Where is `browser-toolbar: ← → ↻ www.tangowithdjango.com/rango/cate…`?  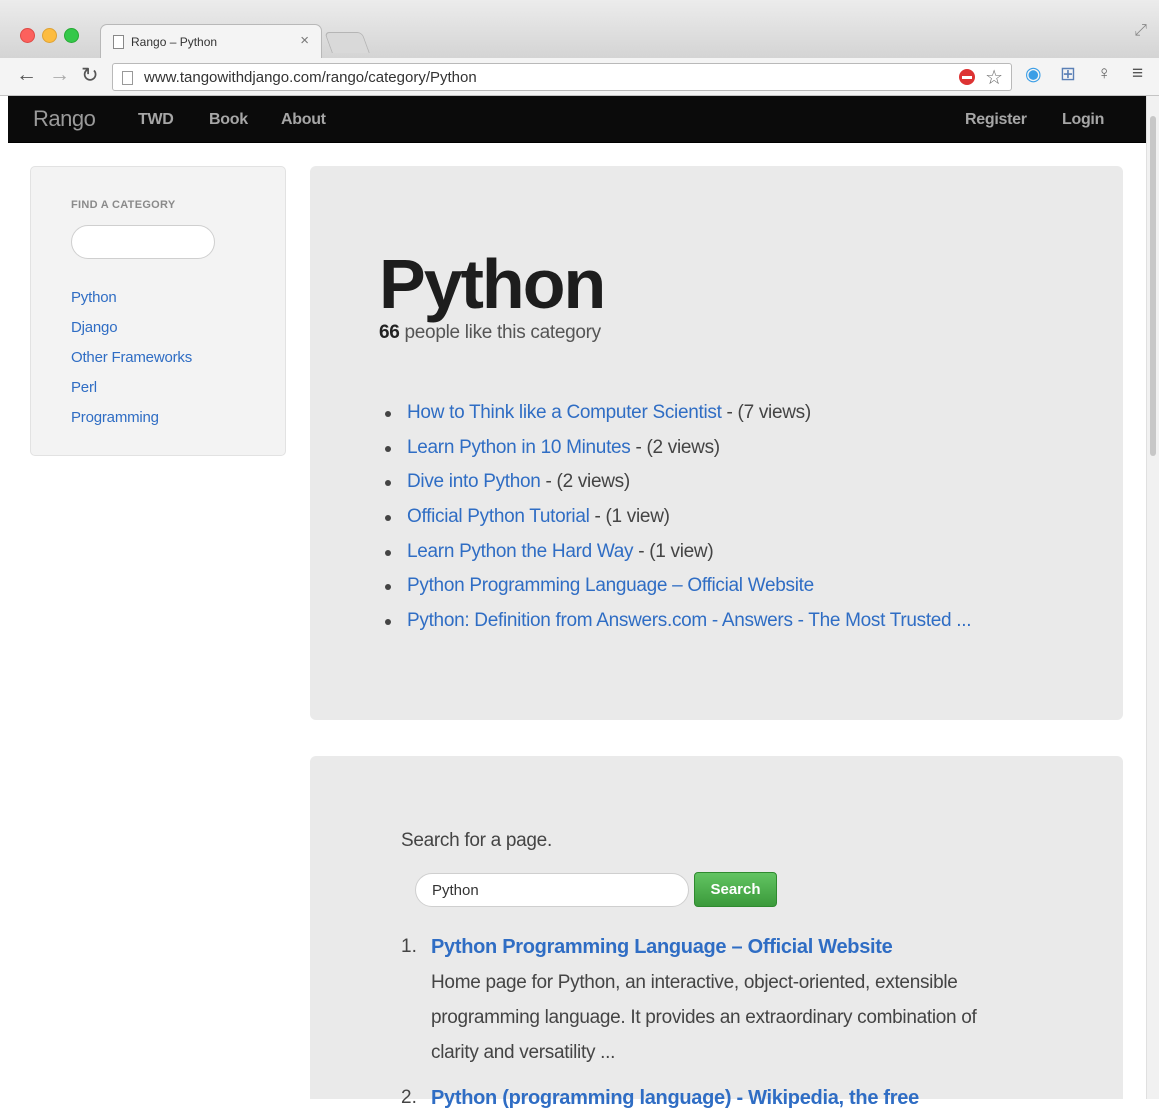 browser-toolbar: ← → ↻ www.tangowithdjango.com/rango/cate… is located at coordinates (579, 77).